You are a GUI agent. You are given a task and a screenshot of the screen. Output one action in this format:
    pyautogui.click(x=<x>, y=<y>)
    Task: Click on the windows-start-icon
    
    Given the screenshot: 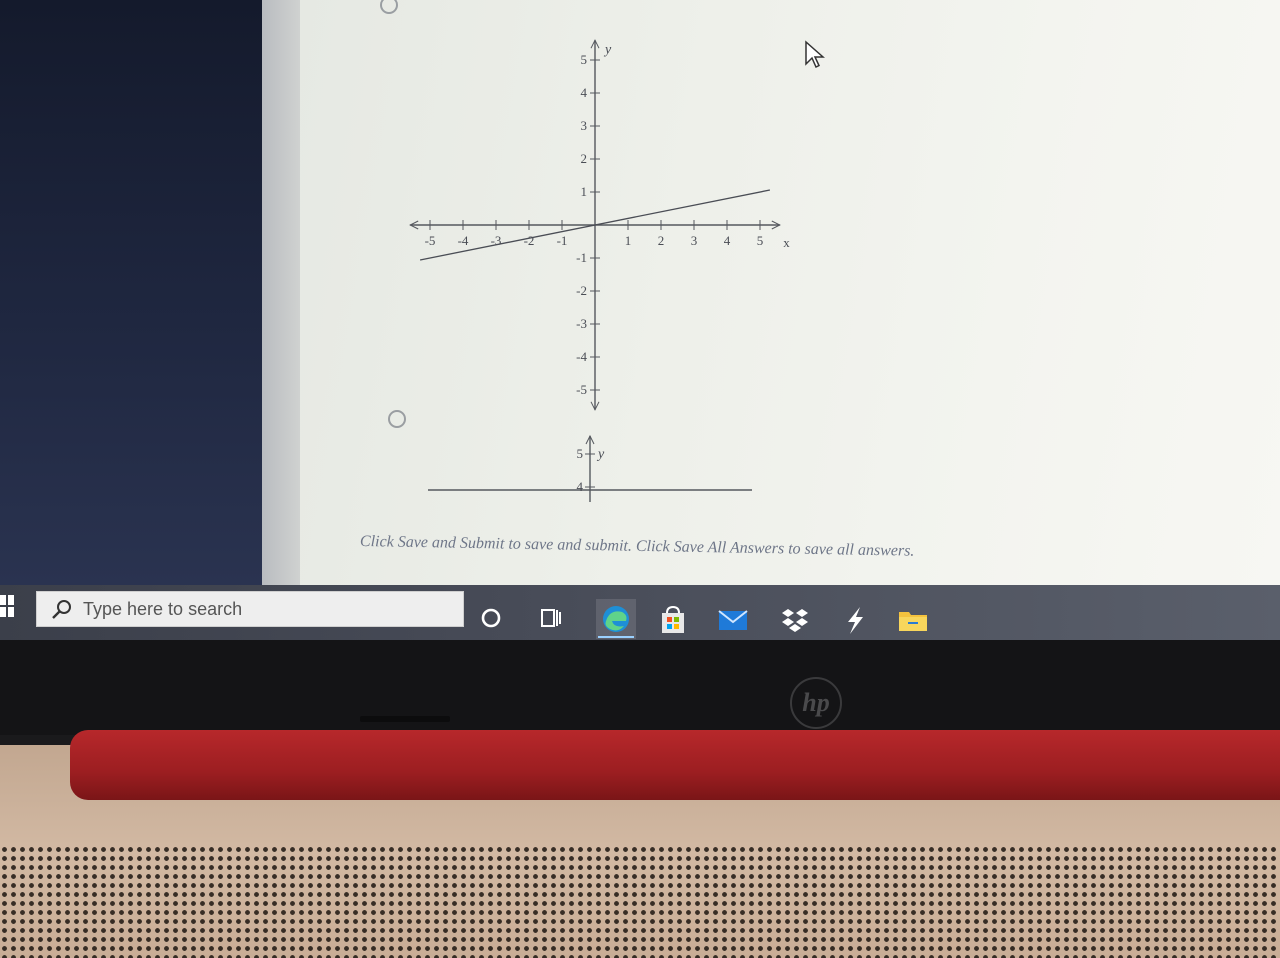 What is the action you would take?
    pyautogui.click(x=7, y=606)
    